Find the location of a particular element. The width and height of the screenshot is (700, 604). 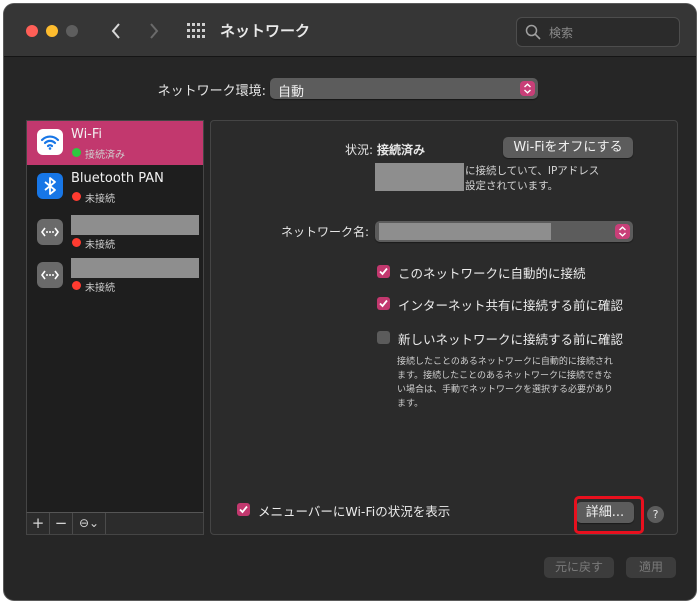

action-menu-button: ⊖⌄ is located at coordinates (89, 523).